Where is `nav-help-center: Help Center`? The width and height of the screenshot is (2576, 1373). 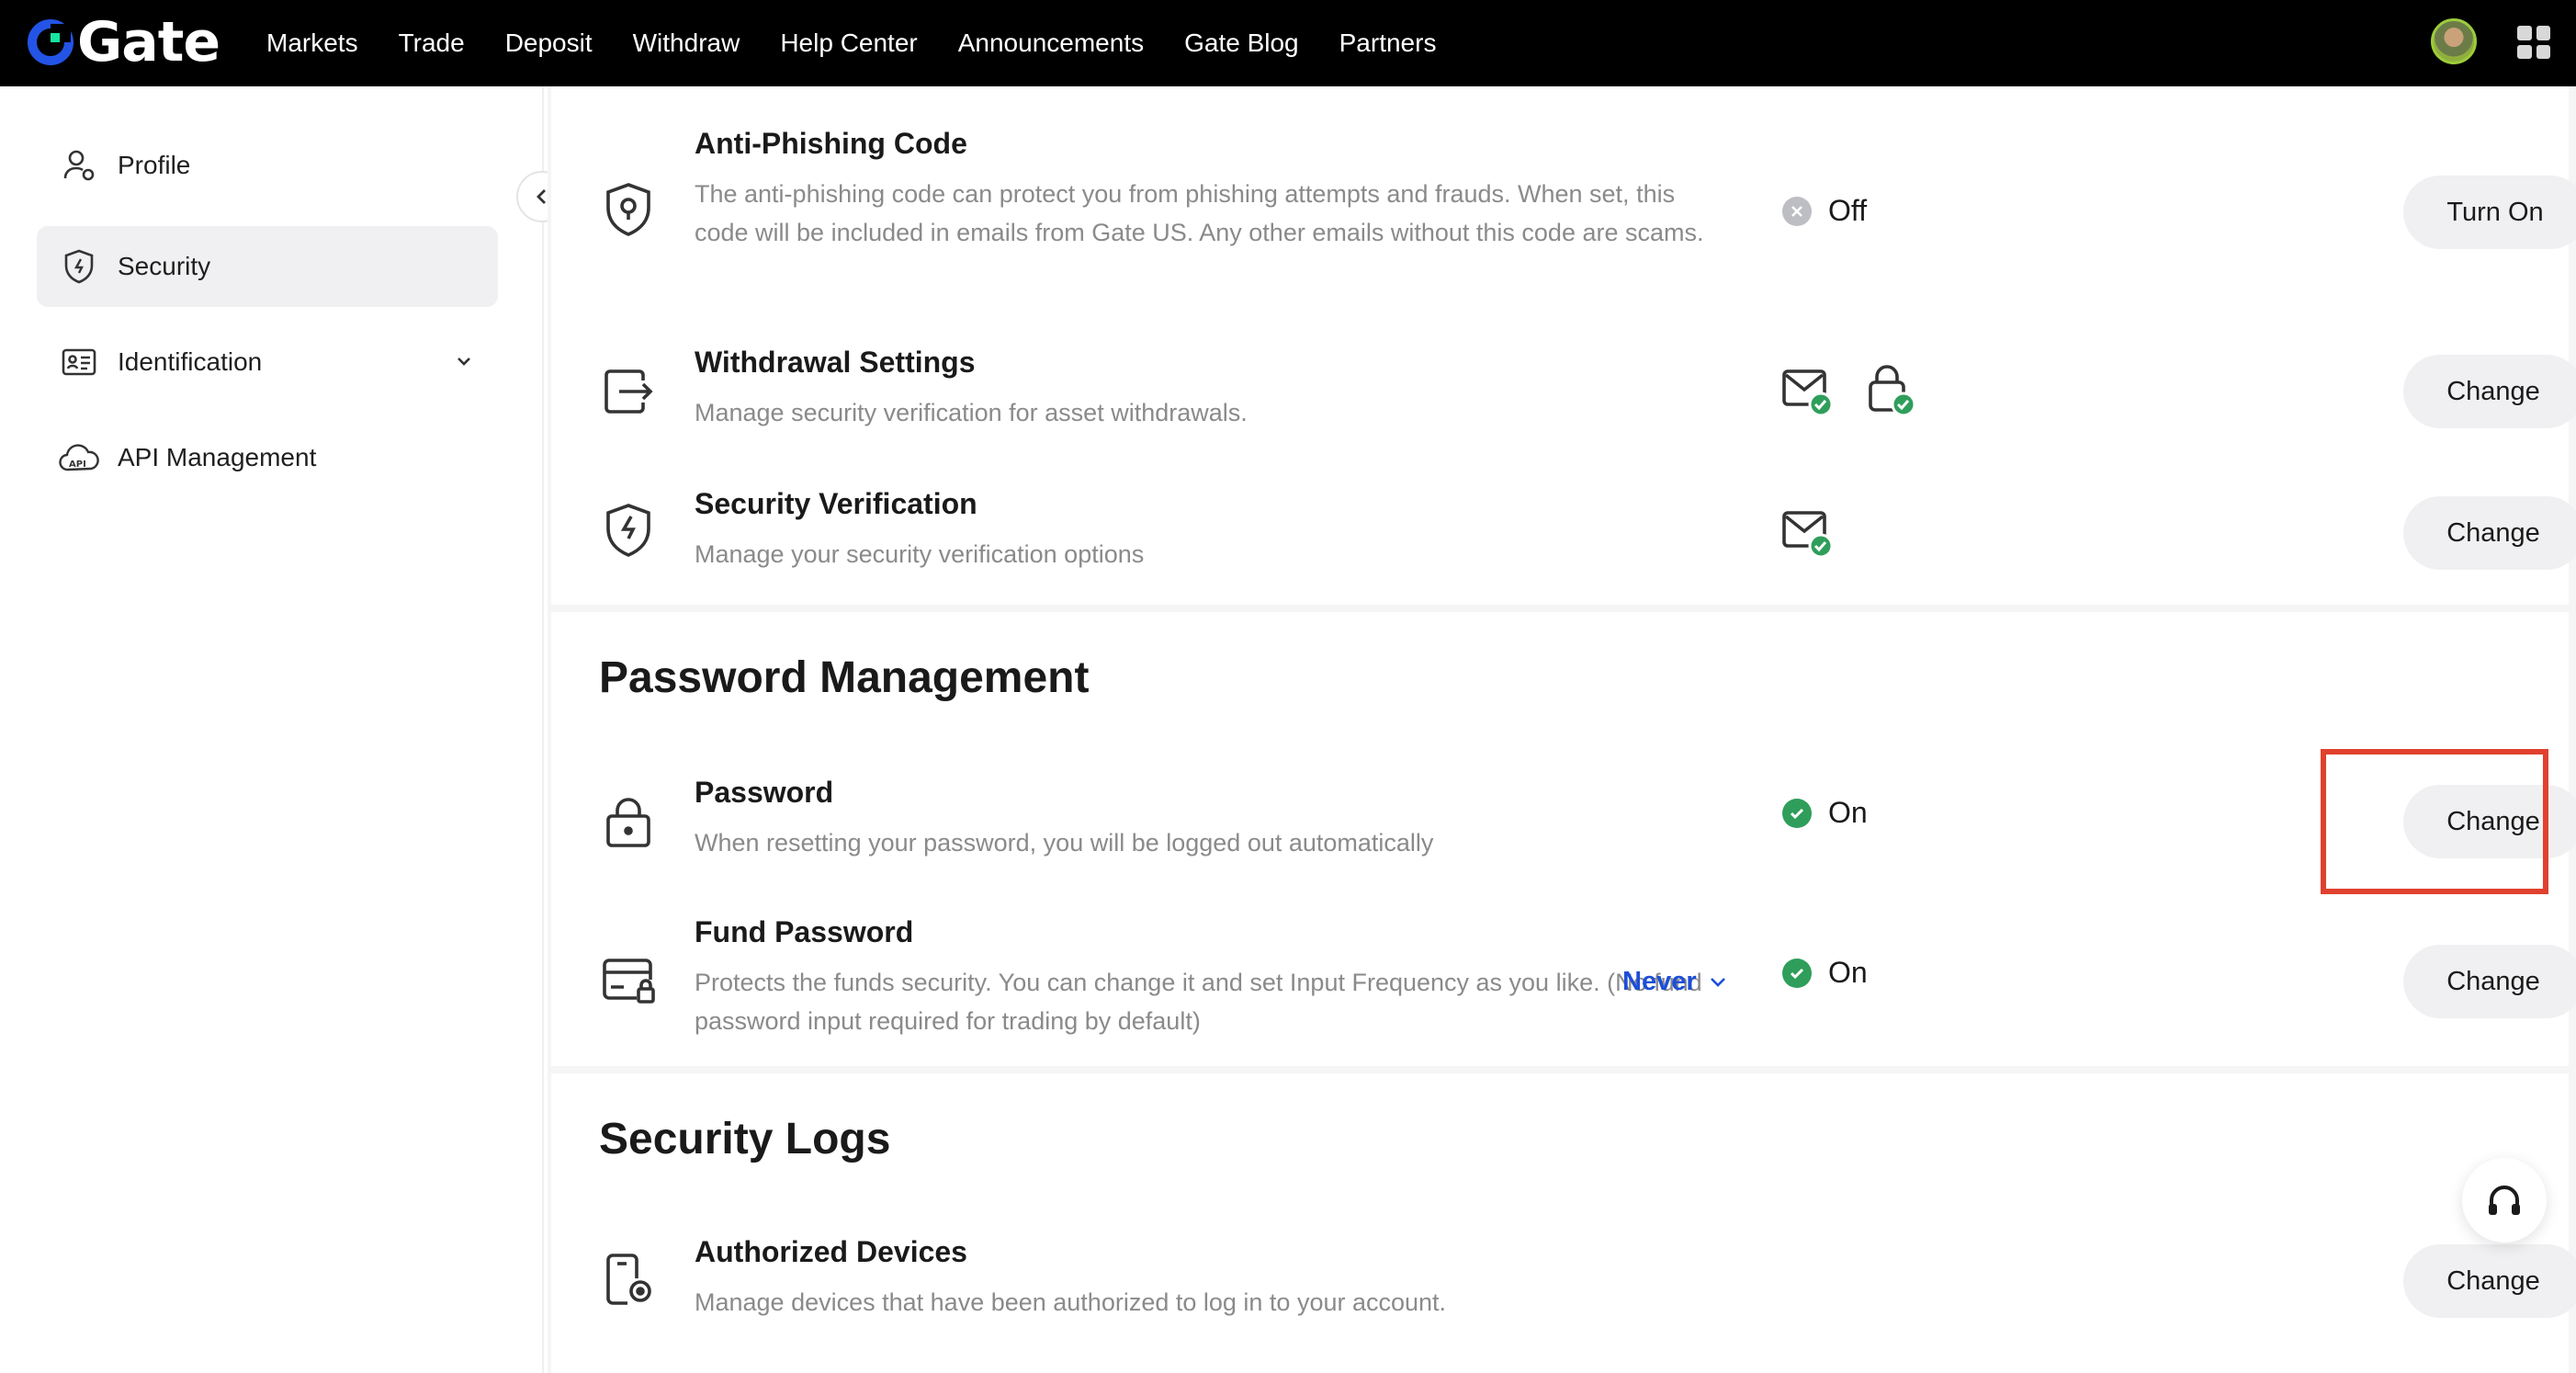 nav-help-center: Help Center is located at coordinates (848, 43).